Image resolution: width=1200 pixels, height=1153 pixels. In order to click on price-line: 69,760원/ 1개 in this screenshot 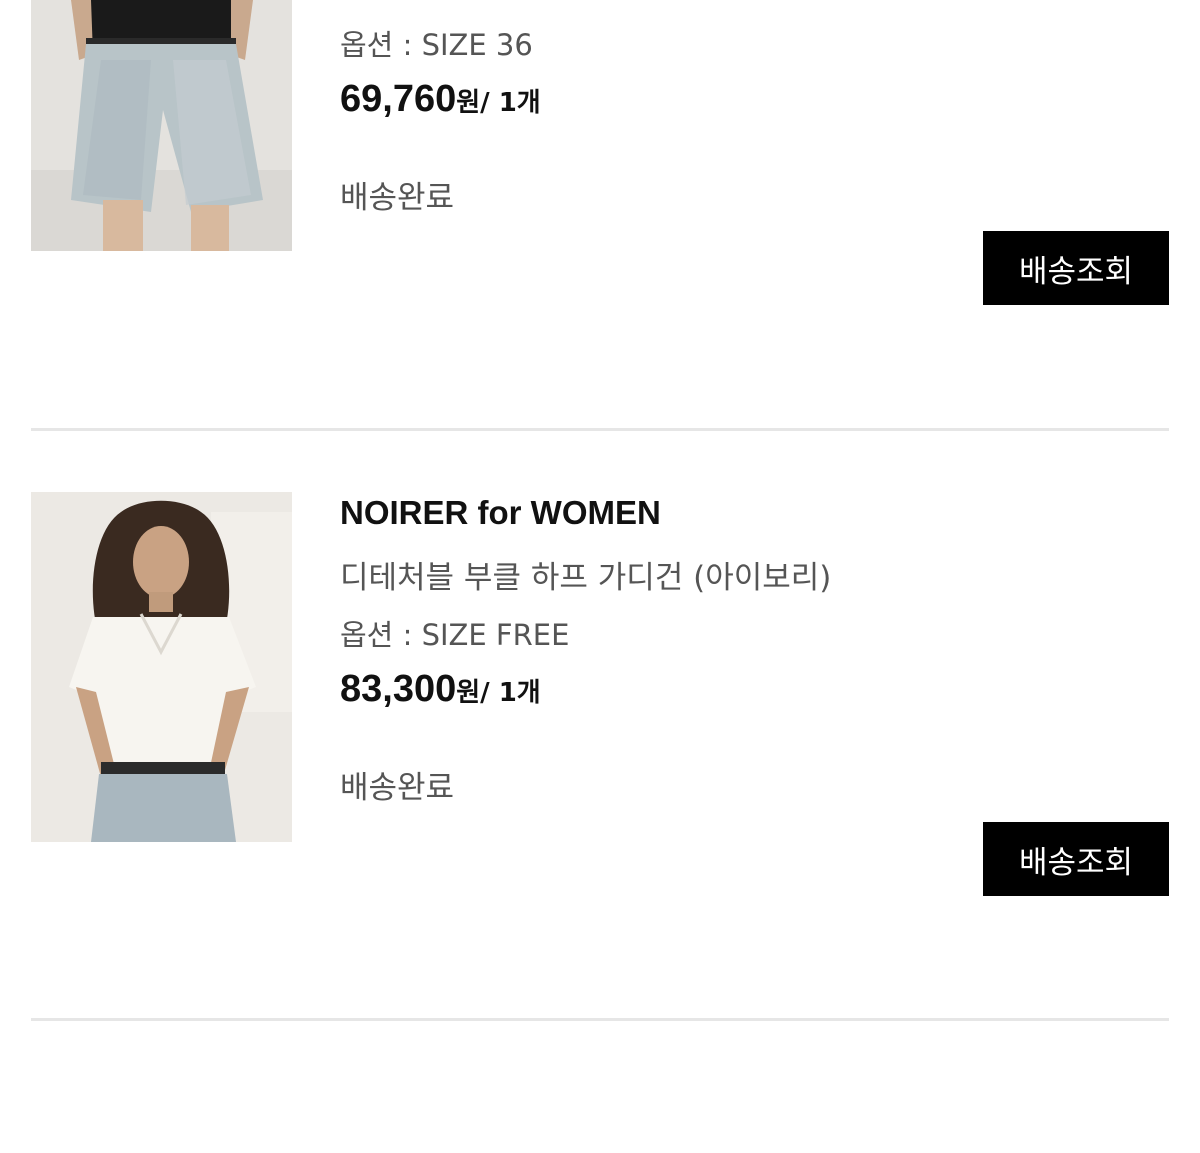, I will do `click(440, 99)`.